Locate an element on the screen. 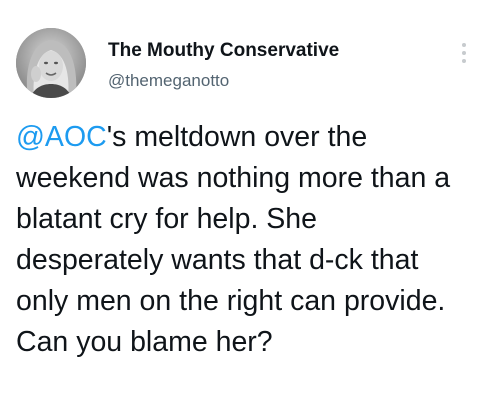 The width and height of the screenshot is (500, 403). author-display-name: The Mouthy Conservative is located at coordinates (223, 51).